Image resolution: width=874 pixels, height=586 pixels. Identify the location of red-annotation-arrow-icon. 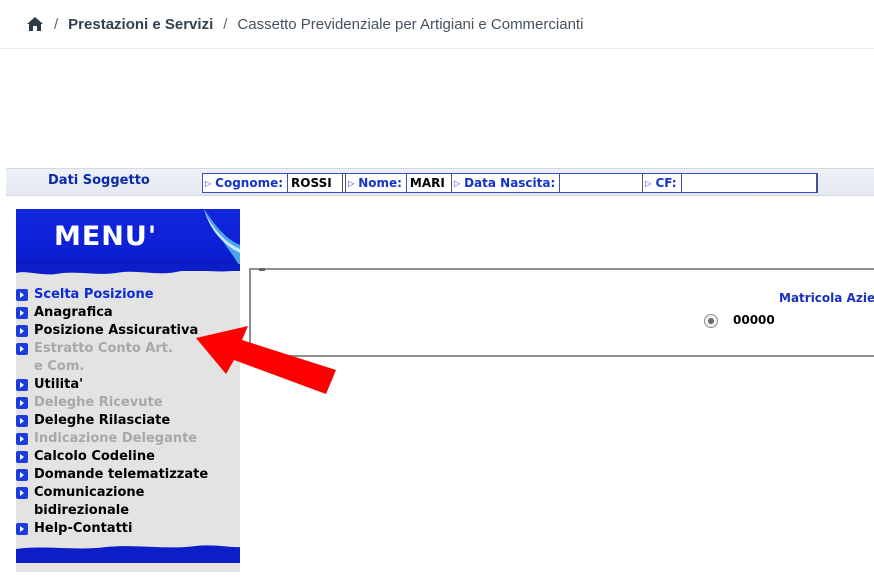
(266, 360).